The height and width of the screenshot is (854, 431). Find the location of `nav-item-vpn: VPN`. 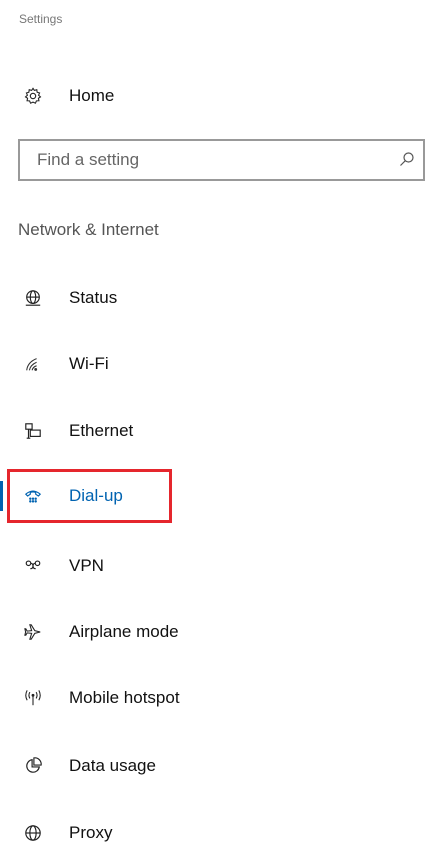

nav-item-vpn: VPN is located at coordinates (215, 566).